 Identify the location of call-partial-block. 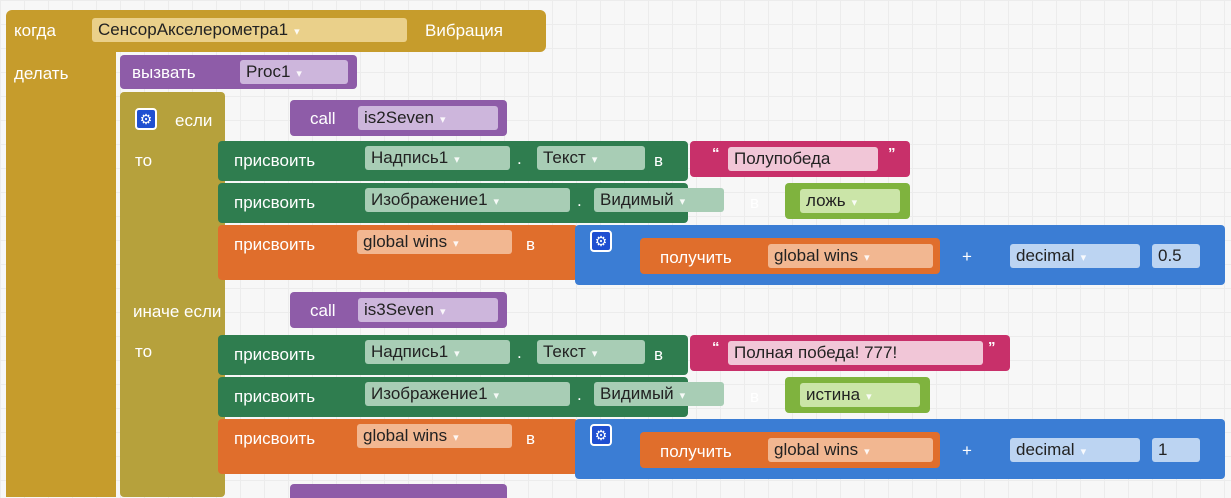
(398, 491).